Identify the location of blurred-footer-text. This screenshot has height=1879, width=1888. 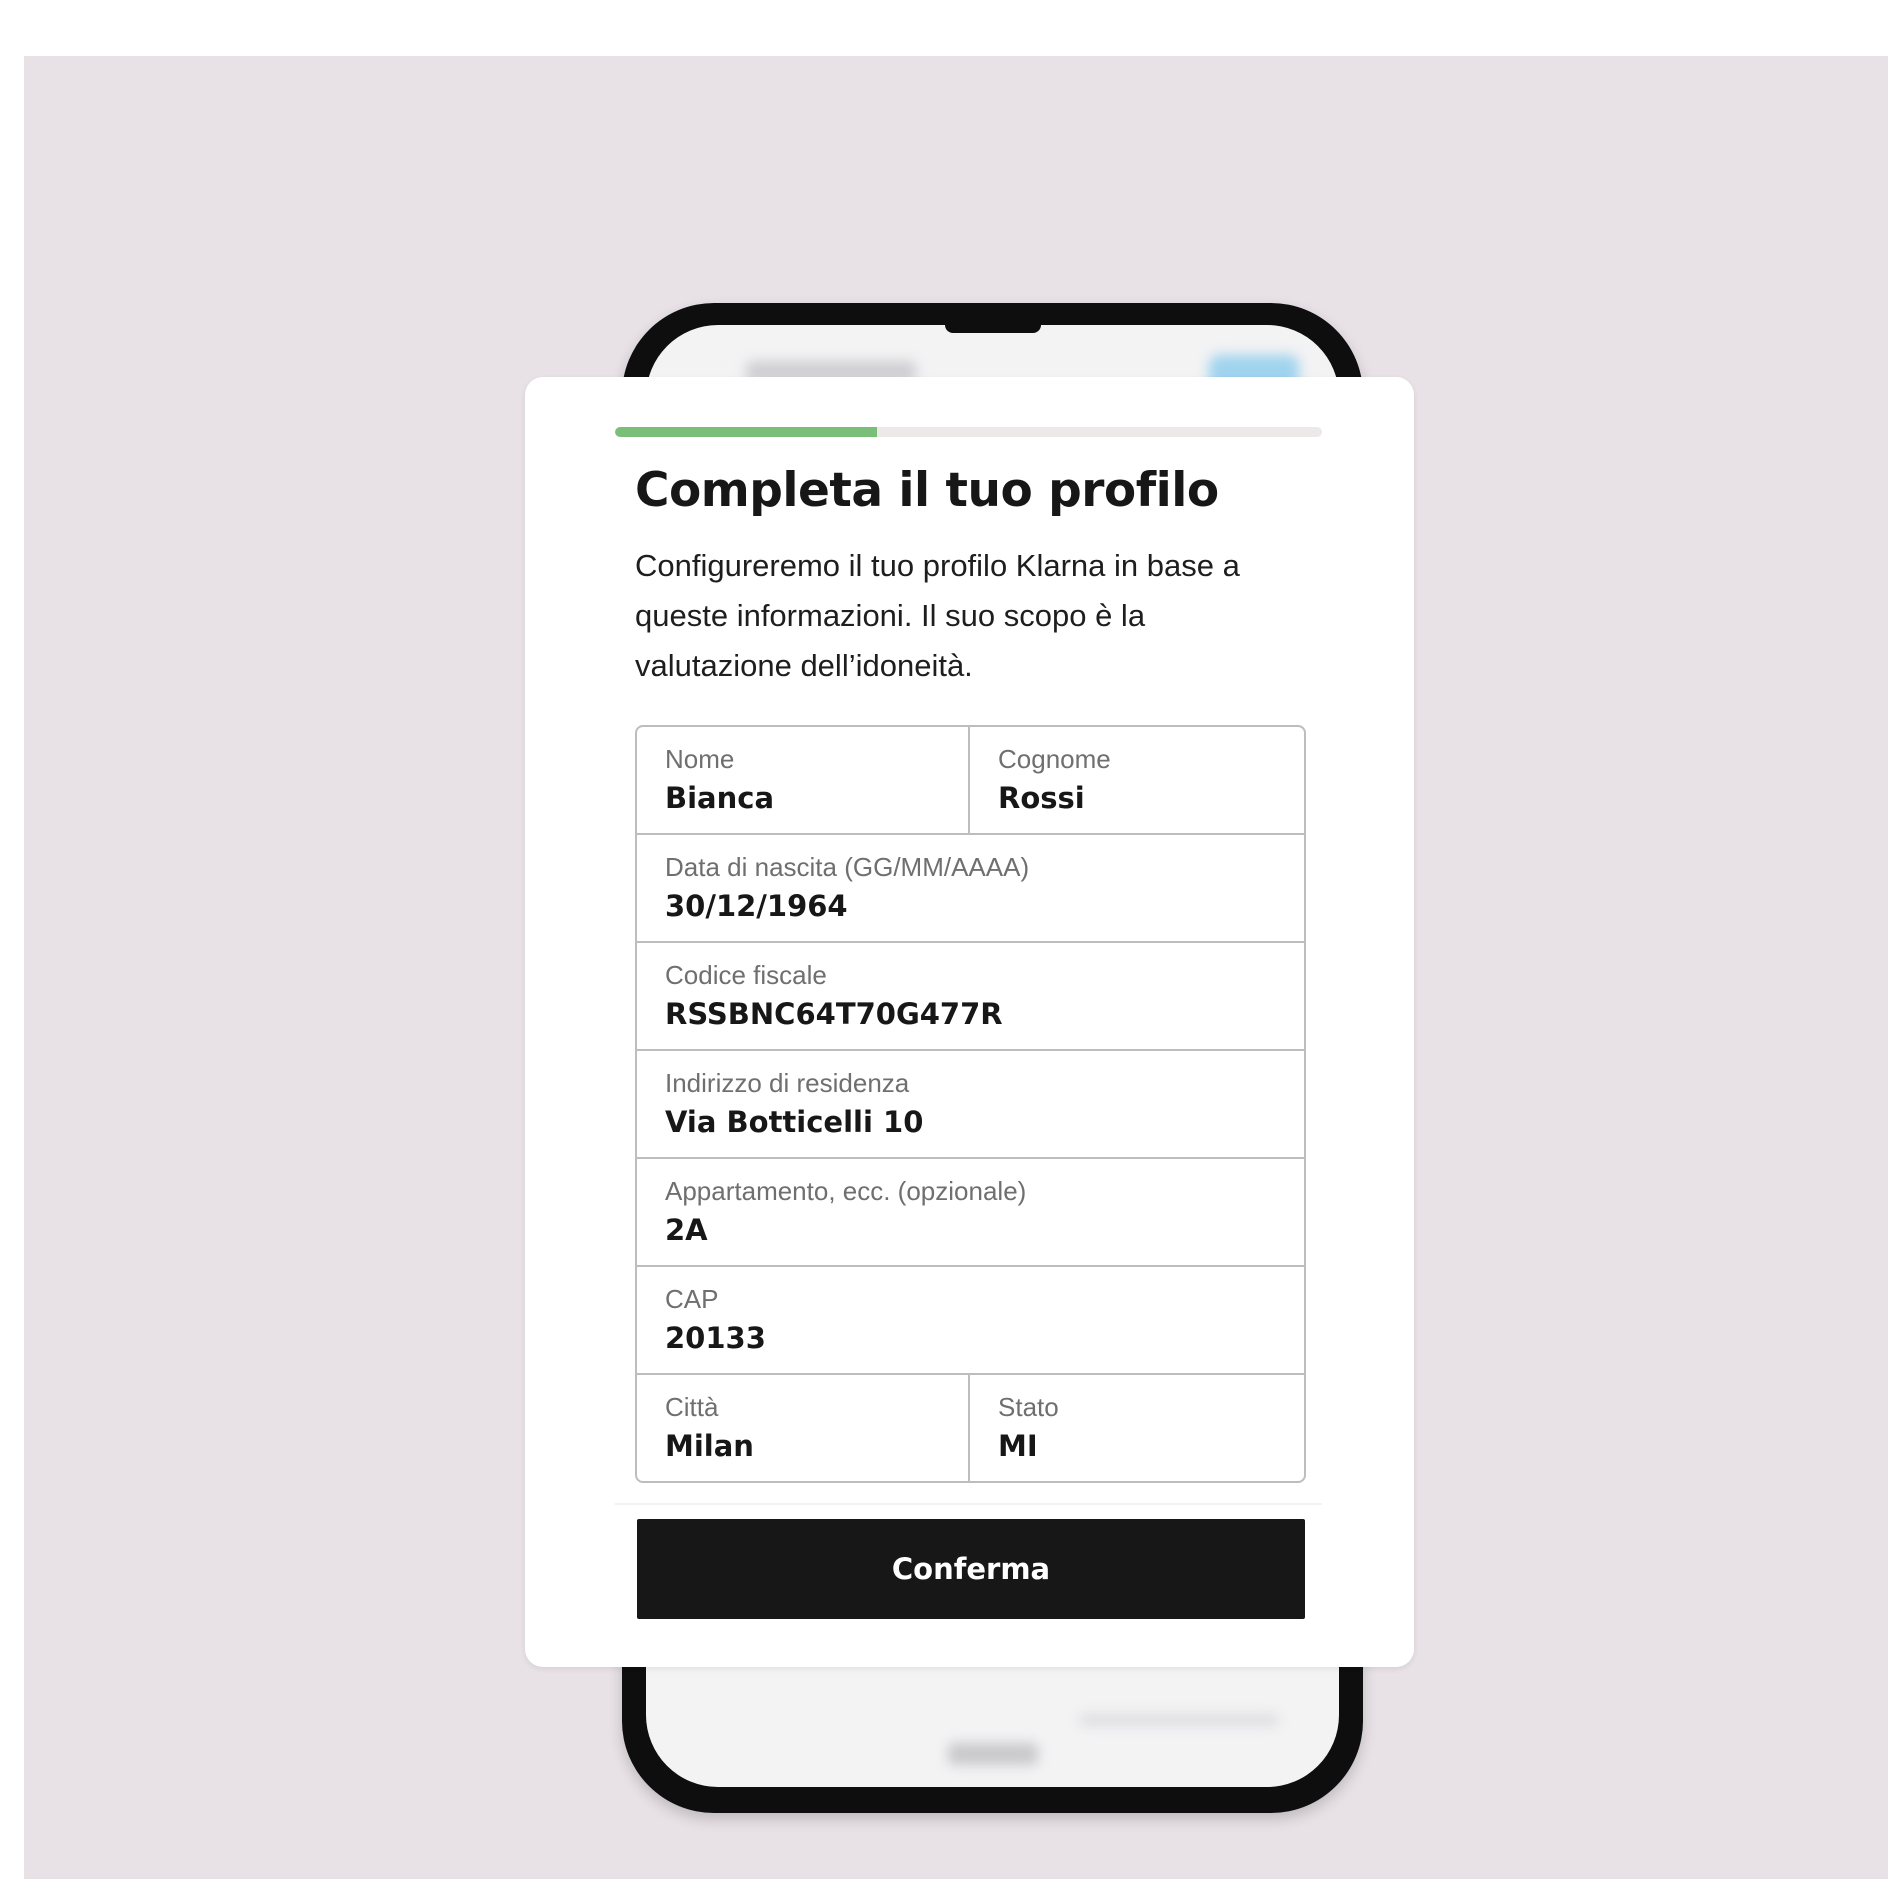
(1179, 1720).